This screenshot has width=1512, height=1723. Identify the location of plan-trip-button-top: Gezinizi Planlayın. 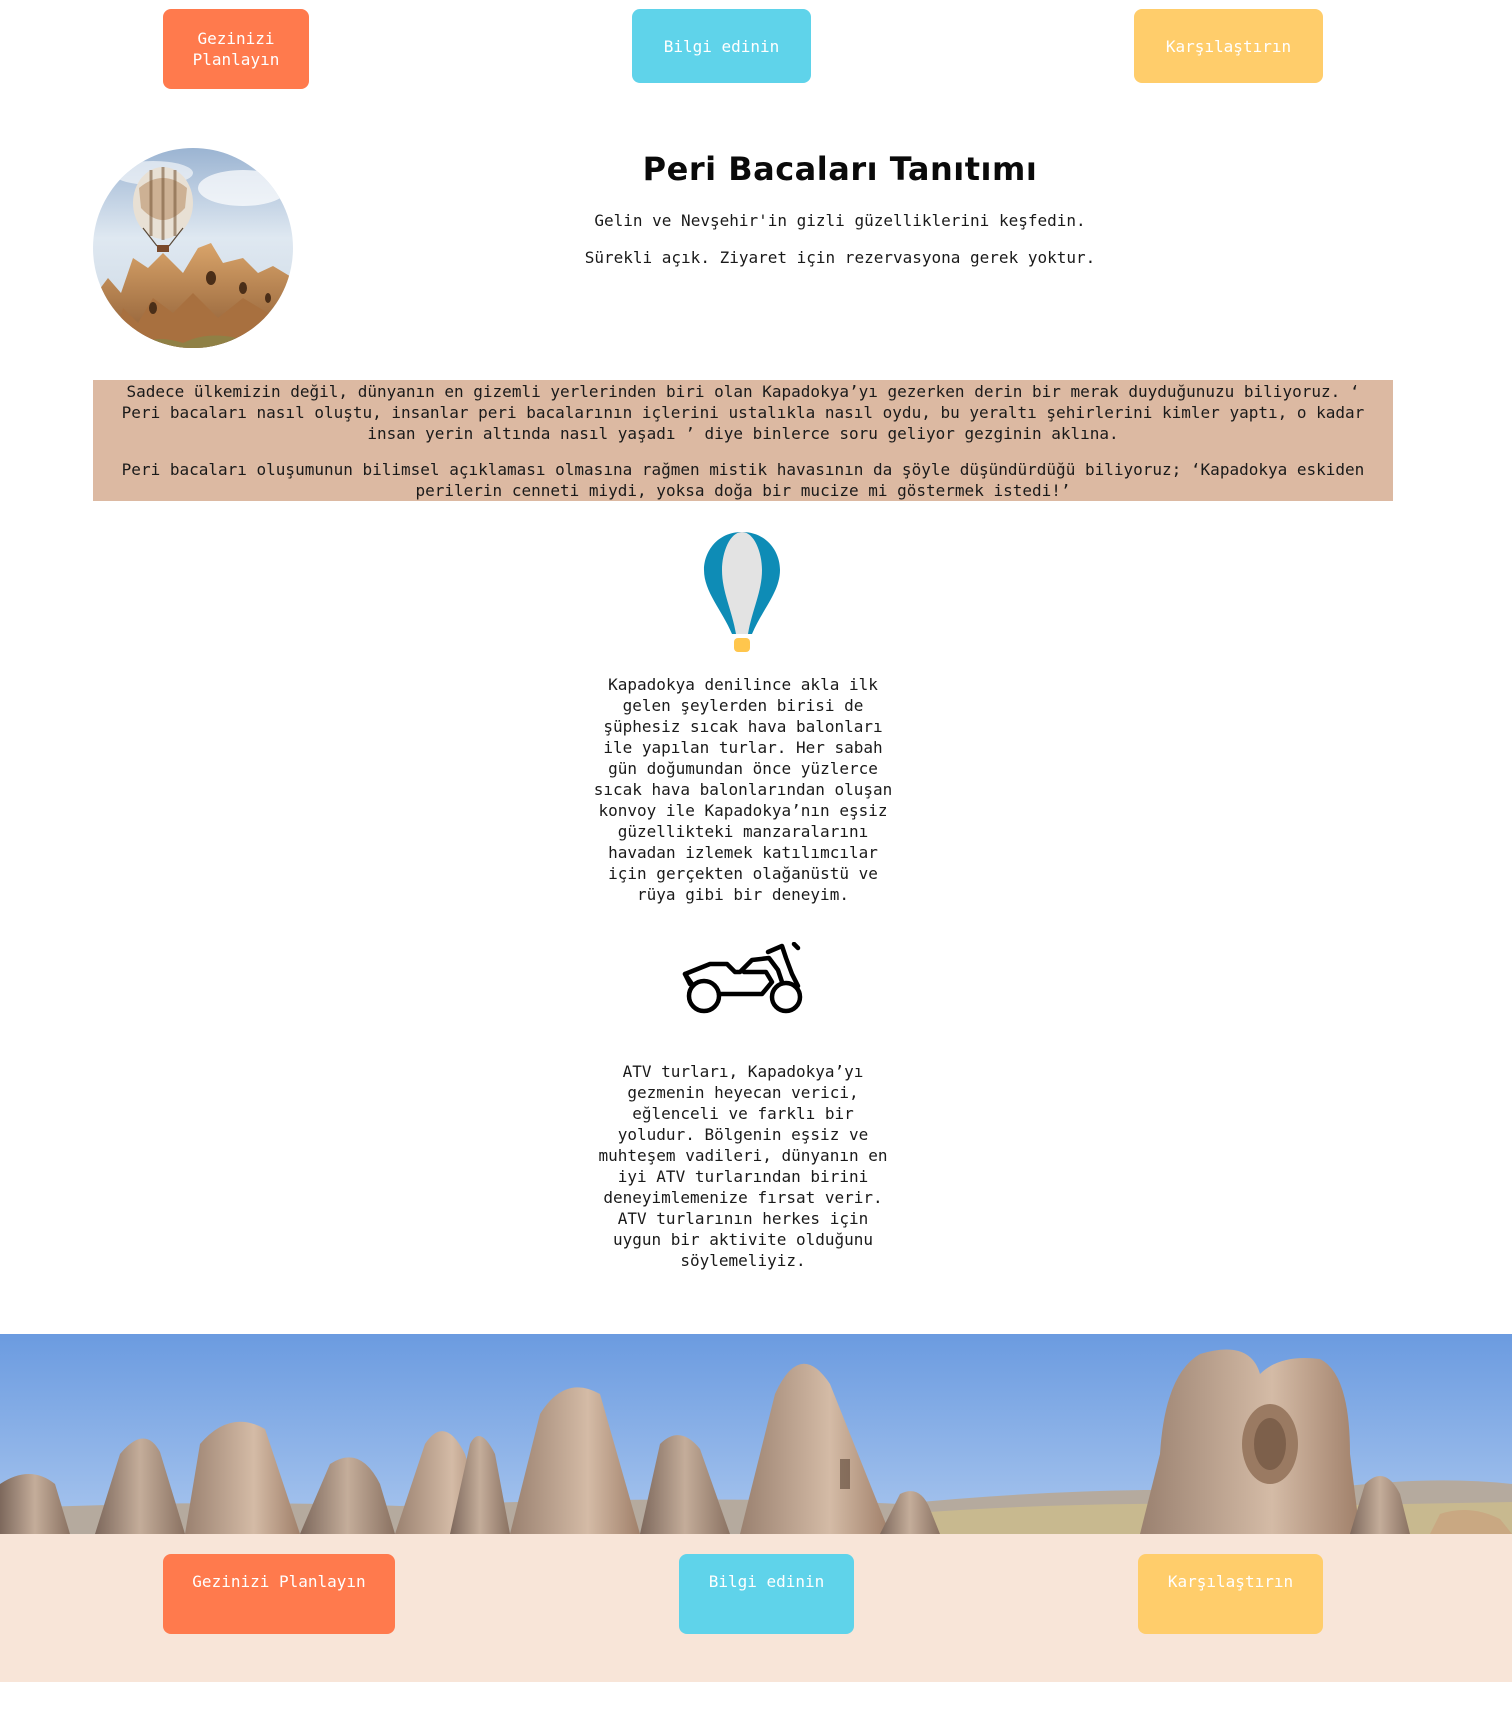
(236, 49).